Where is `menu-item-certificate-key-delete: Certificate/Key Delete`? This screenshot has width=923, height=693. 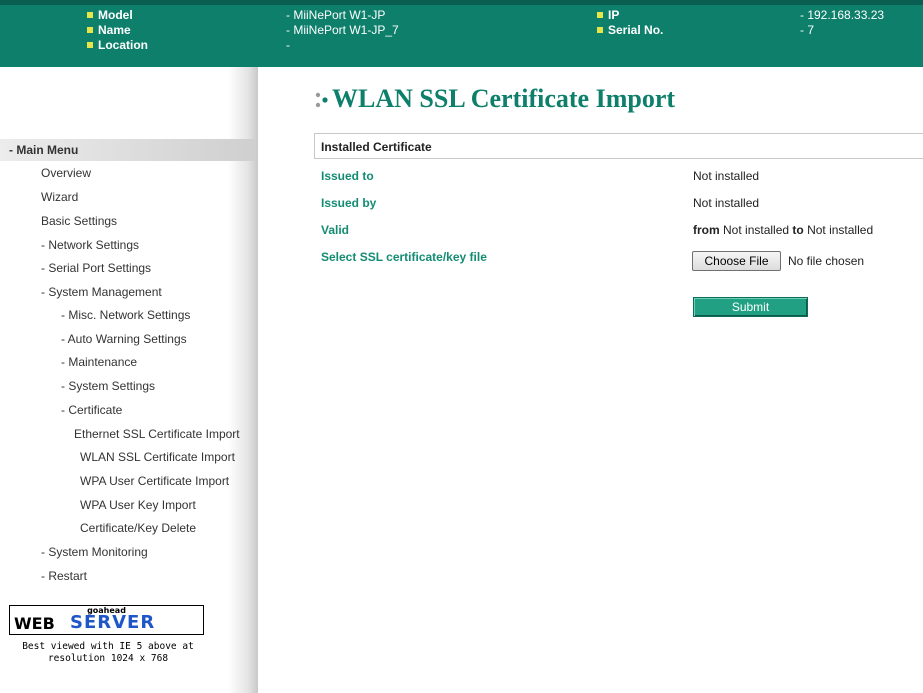
menu-item-certificate-key-delete: Certificate/Key Delete is located at coordinates (138, 528).